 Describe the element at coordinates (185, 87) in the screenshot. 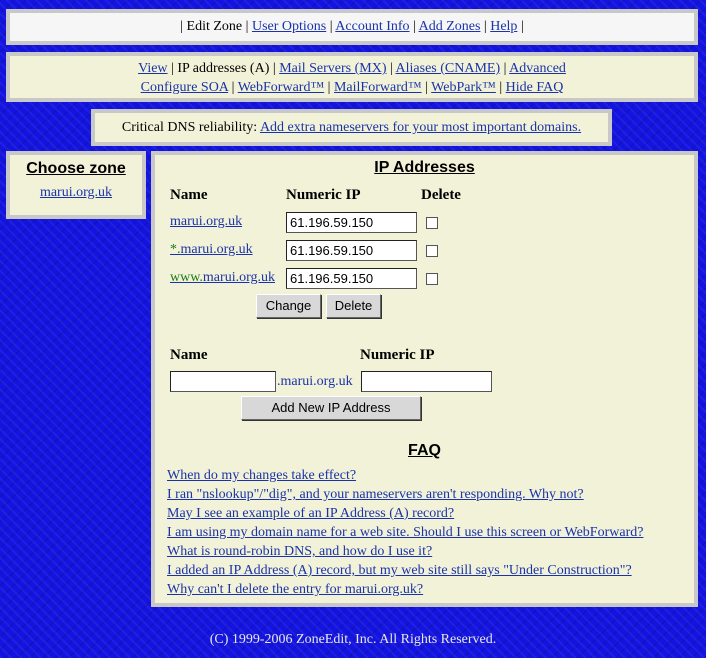

I see `subnav-configure-soa: Configure SOA` at that location.